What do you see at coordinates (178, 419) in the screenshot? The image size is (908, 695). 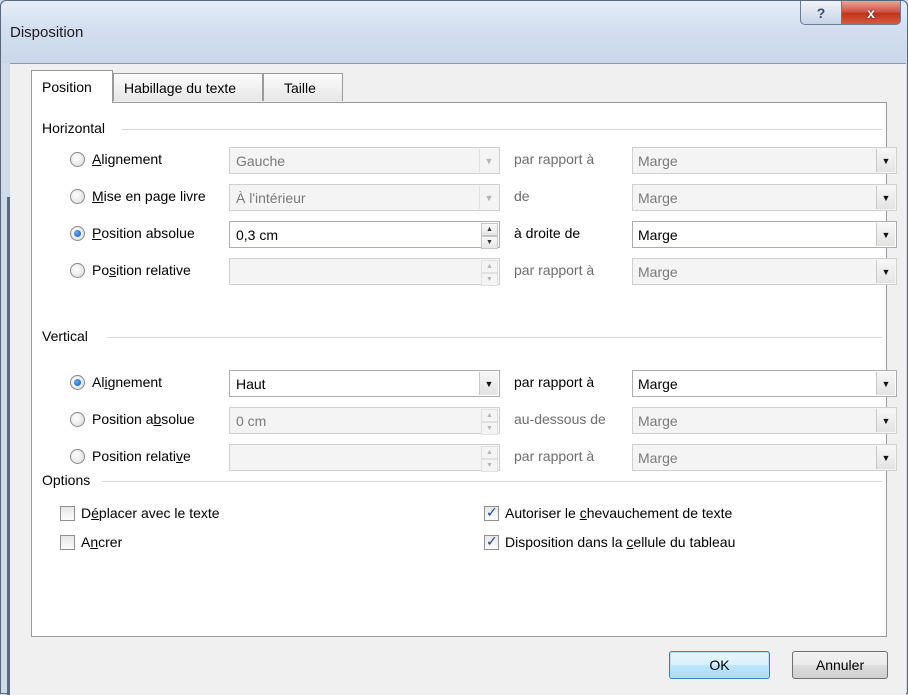 I see `label-part: solue` at bounding box center [178, 419].